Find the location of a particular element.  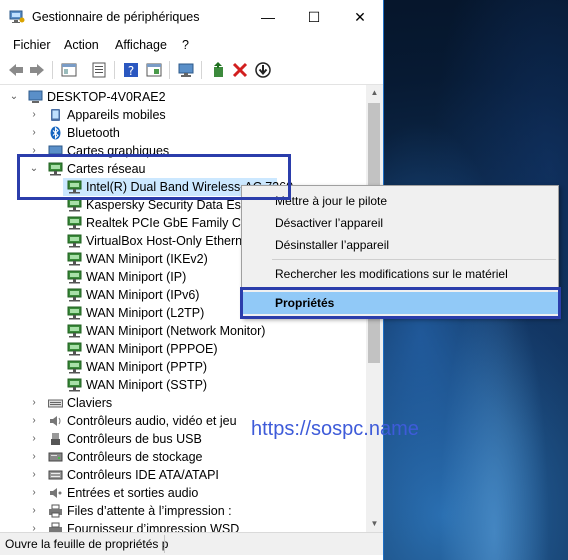

network-adapter-row: WAN Miniport (PPPOE) is located at coordinates (183, 349).